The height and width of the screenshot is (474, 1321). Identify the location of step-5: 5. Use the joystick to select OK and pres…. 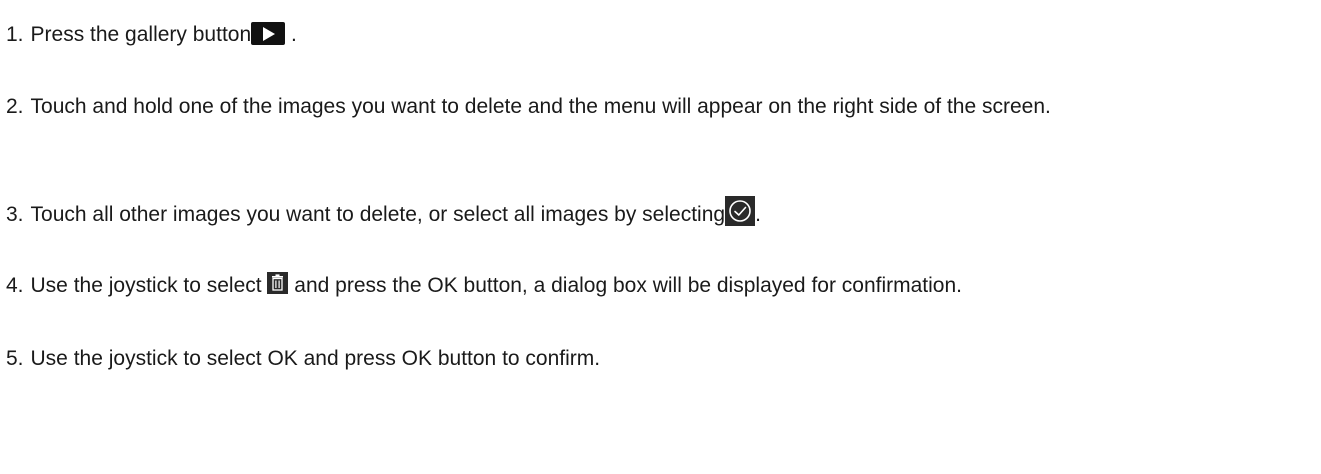
(658, 362).